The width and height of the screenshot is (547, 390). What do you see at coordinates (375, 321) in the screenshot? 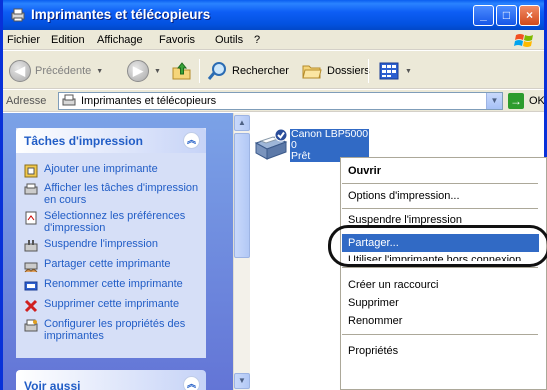
I see `menu-item-rename: Renommer` at bounding box center [375, 321].